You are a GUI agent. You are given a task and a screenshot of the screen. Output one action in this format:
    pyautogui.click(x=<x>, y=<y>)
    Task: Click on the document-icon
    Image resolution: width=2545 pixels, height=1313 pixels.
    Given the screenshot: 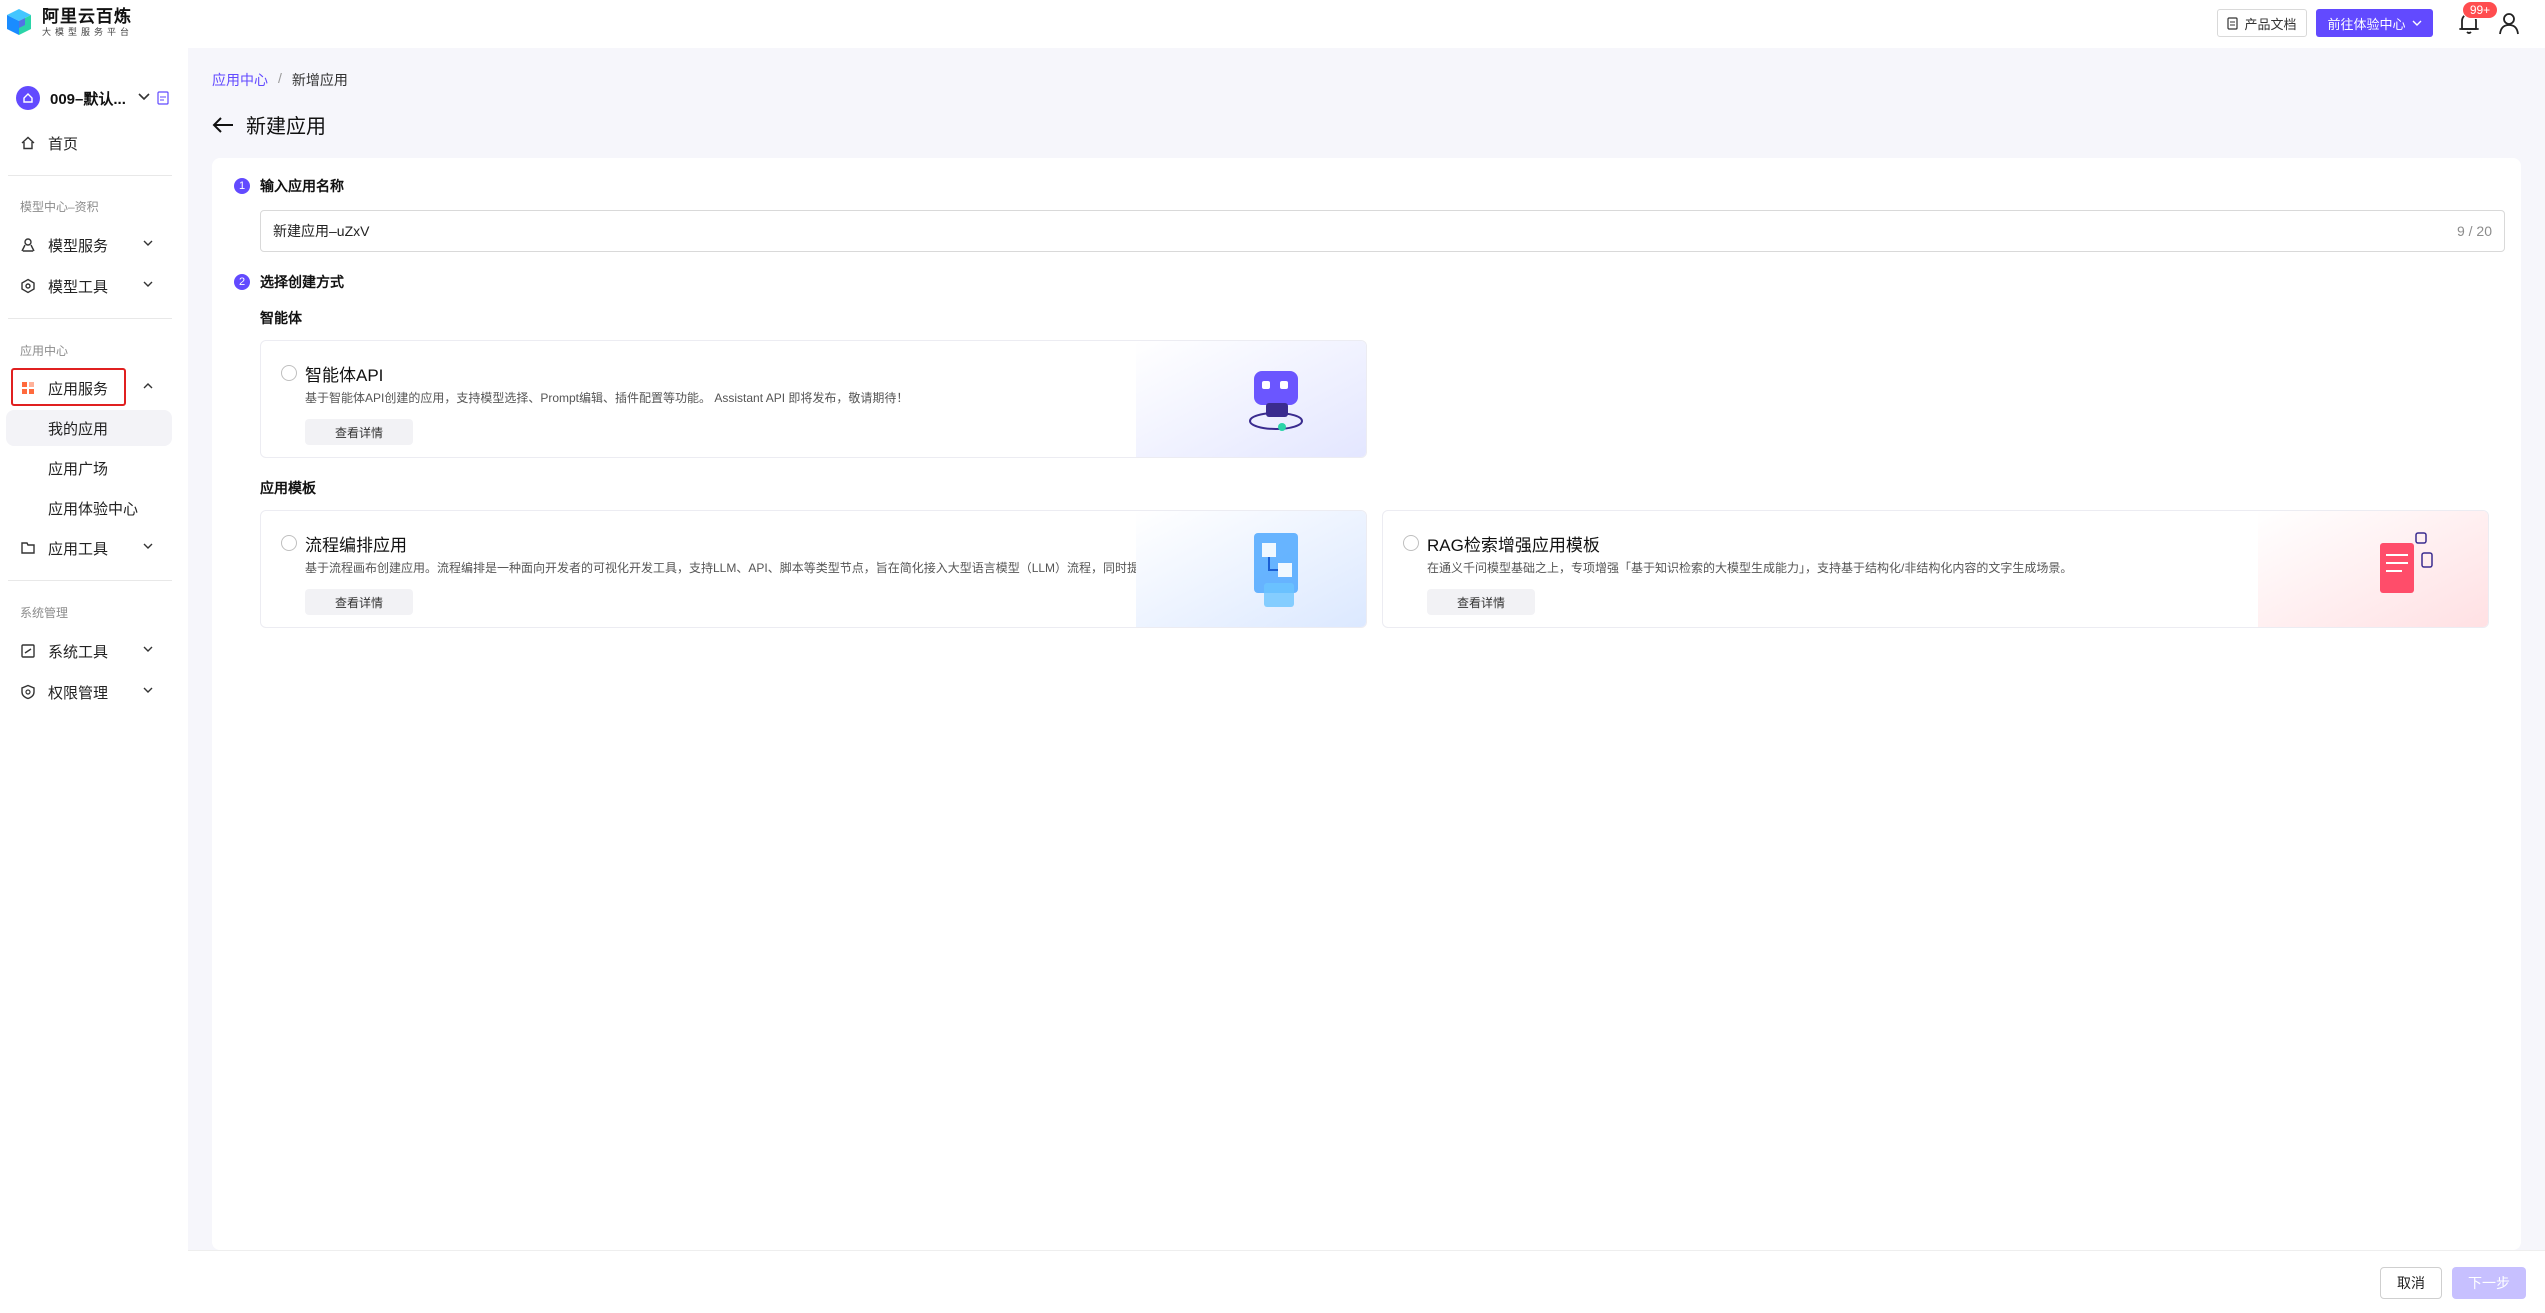 What is the action you would take?
    pyautogui.click(x=2233, y=23)
    